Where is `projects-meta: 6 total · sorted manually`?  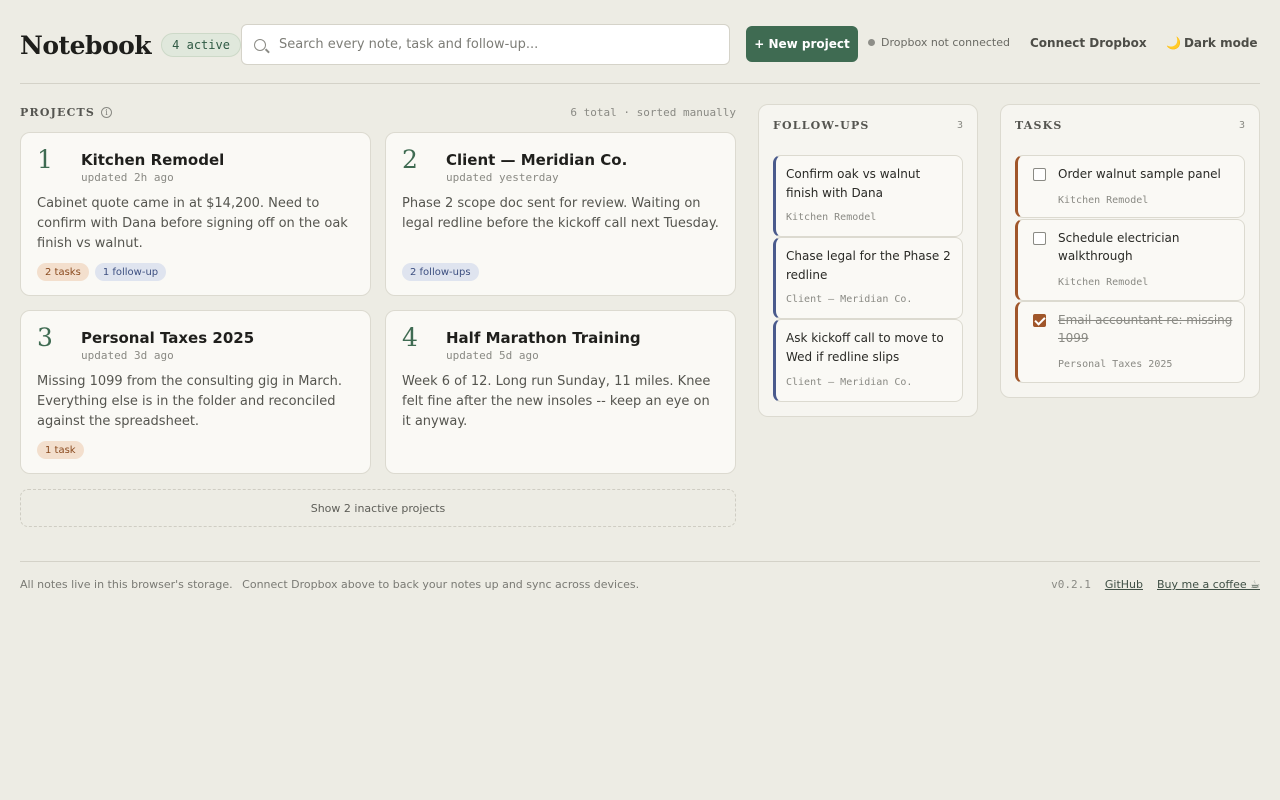 projects-meta: 6 total · sorted manually is located at coordinates (653, 112).